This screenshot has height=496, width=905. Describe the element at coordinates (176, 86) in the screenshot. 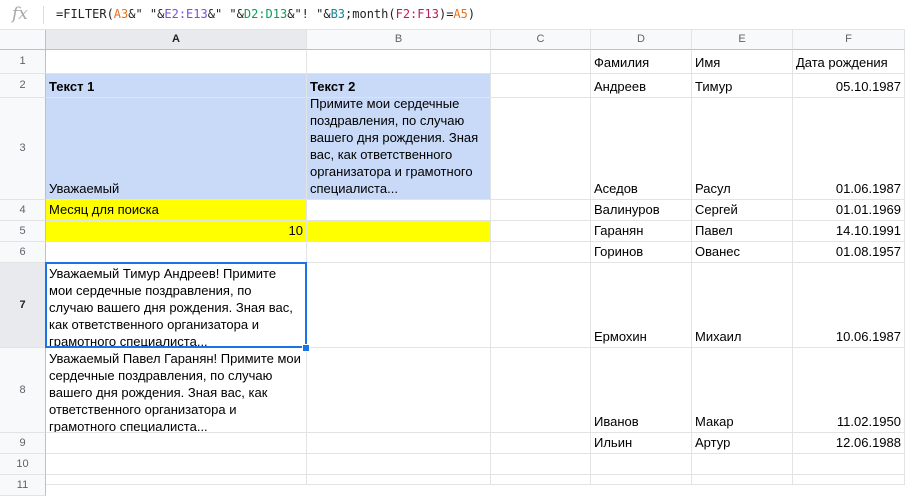

I see `cell-a2: Текст 1` at that location.